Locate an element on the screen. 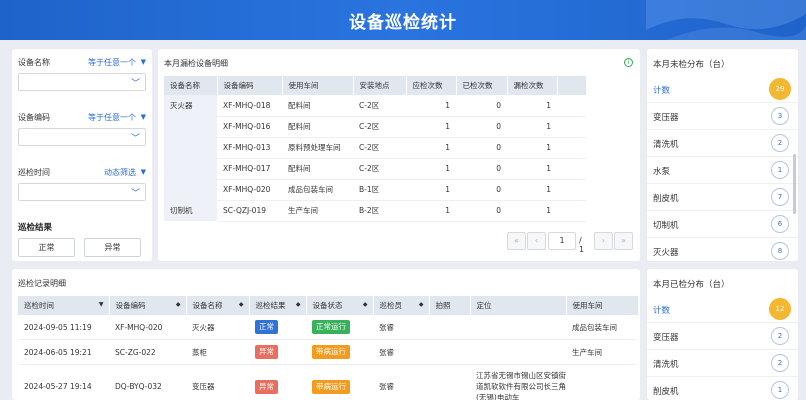  column-header: 设备名称 is located at coordinates (191, 85).